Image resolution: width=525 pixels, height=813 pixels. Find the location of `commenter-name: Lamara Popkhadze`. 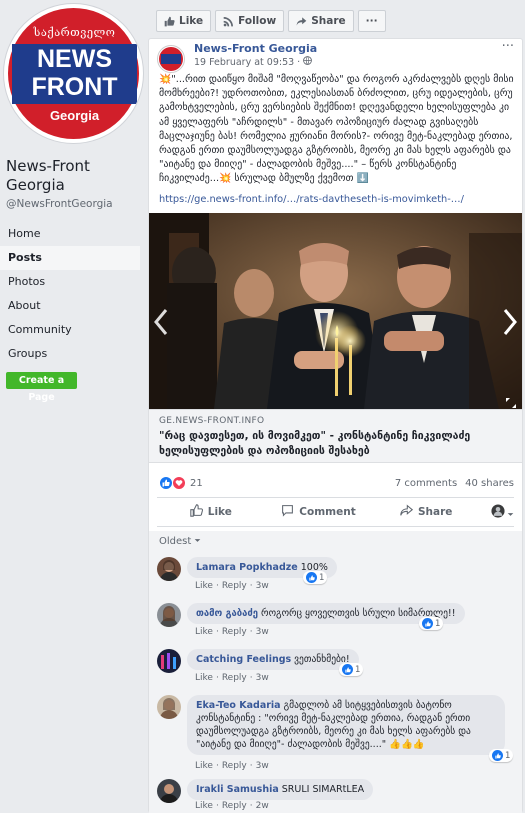

commenter-name: Lamara Popkhadze is located at coordinates (247, 567).